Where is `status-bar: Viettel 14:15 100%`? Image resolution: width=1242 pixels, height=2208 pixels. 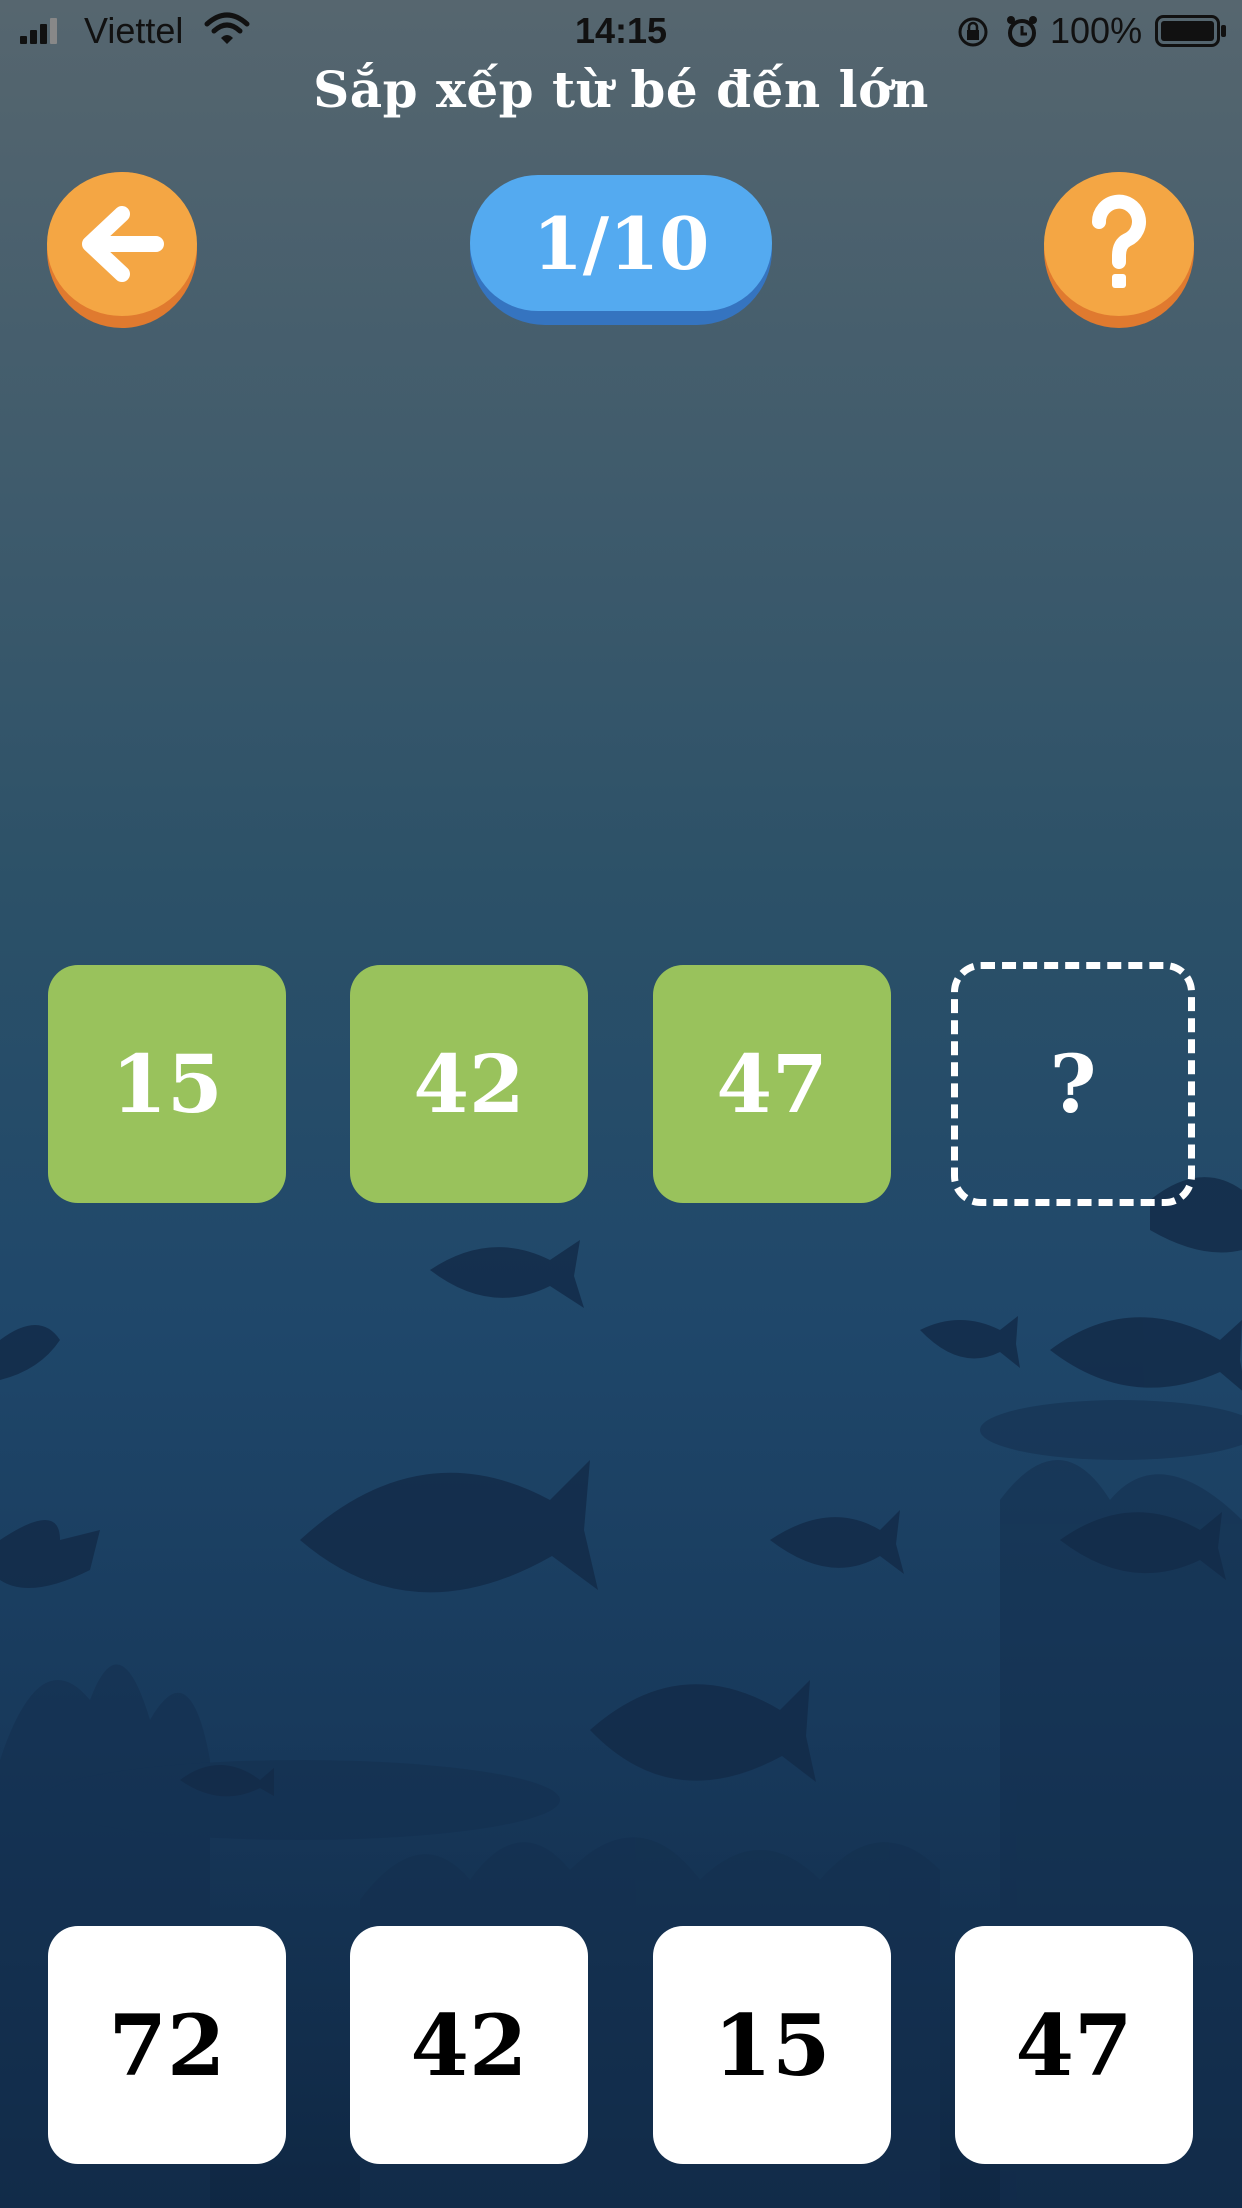 status-bar: Viettel 14:15 100% is located at coordinates (621, 30).